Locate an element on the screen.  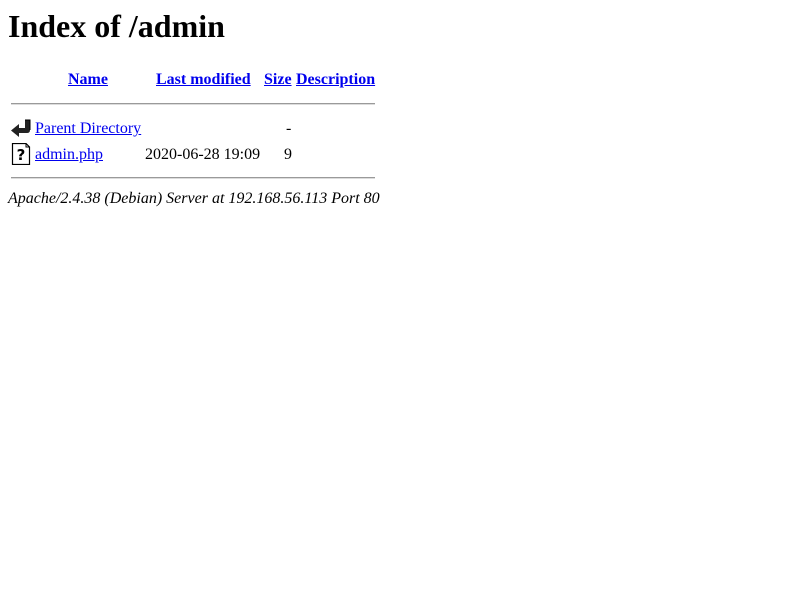
file-link-admin-php: admin.php is located at coordinates (69, 155).